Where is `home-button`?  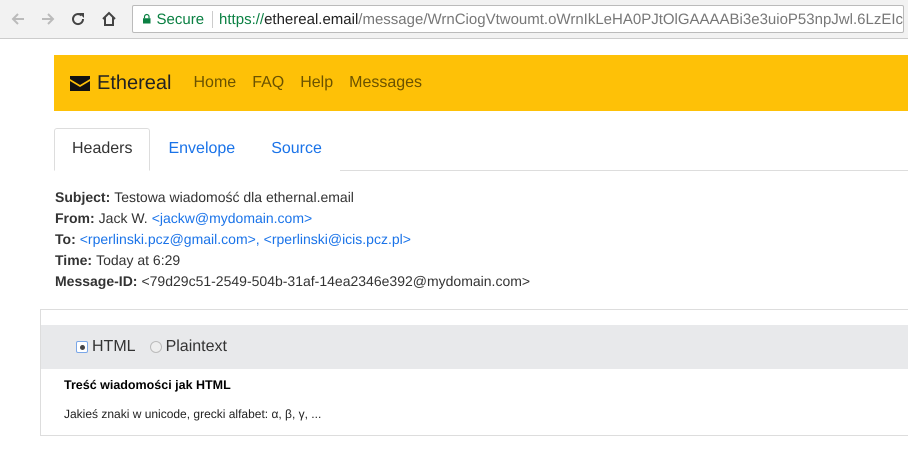 home-button is located at coordinates (109, 19).